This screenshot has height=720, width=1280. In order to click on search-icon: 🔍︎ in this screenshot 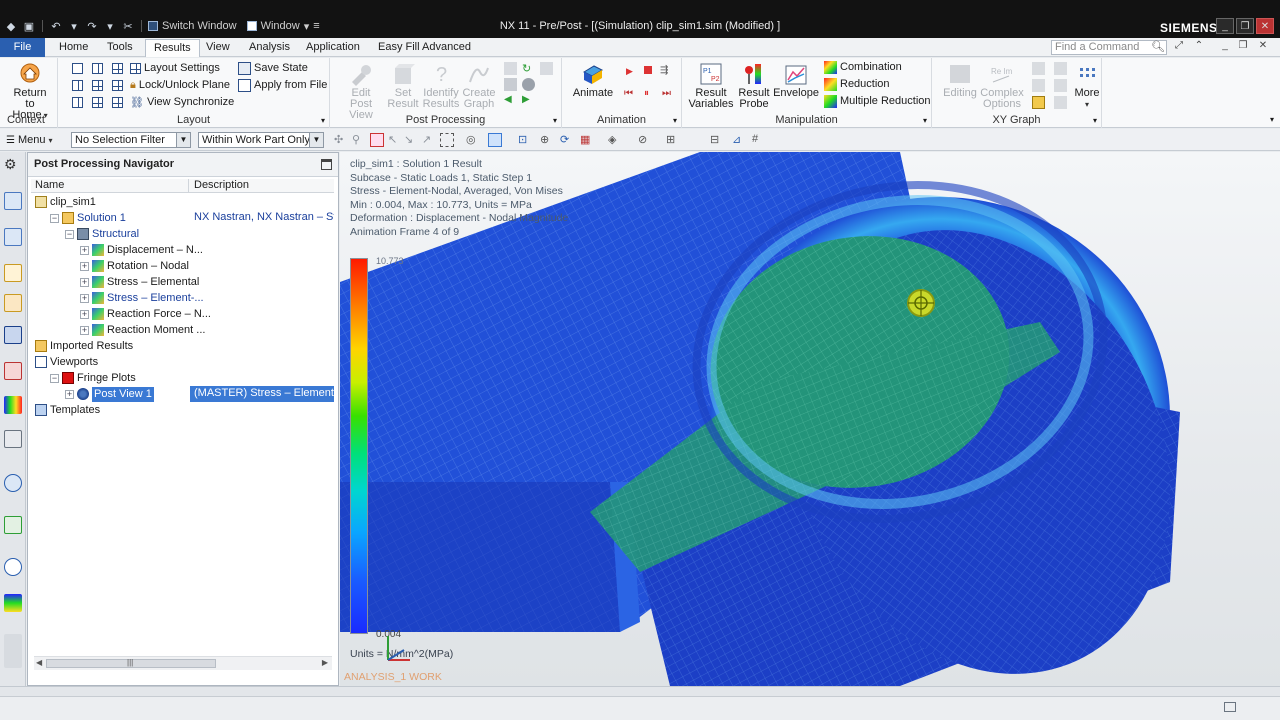, I will do `click(1158, 46)`.